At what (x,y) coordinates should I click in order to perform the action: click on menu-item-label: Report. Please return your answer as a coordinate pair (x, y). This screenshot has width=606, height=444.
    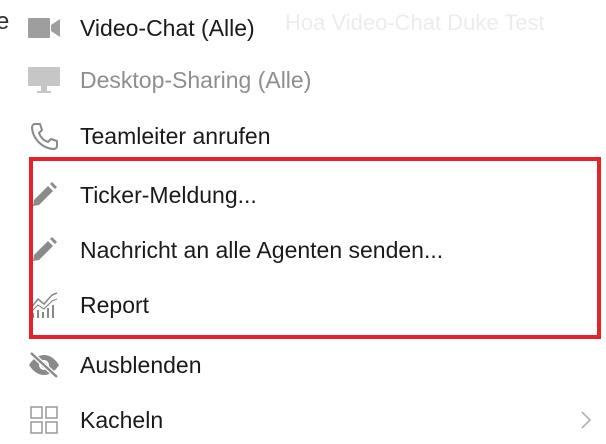
    Looking at the image, I should click on (115, 304).